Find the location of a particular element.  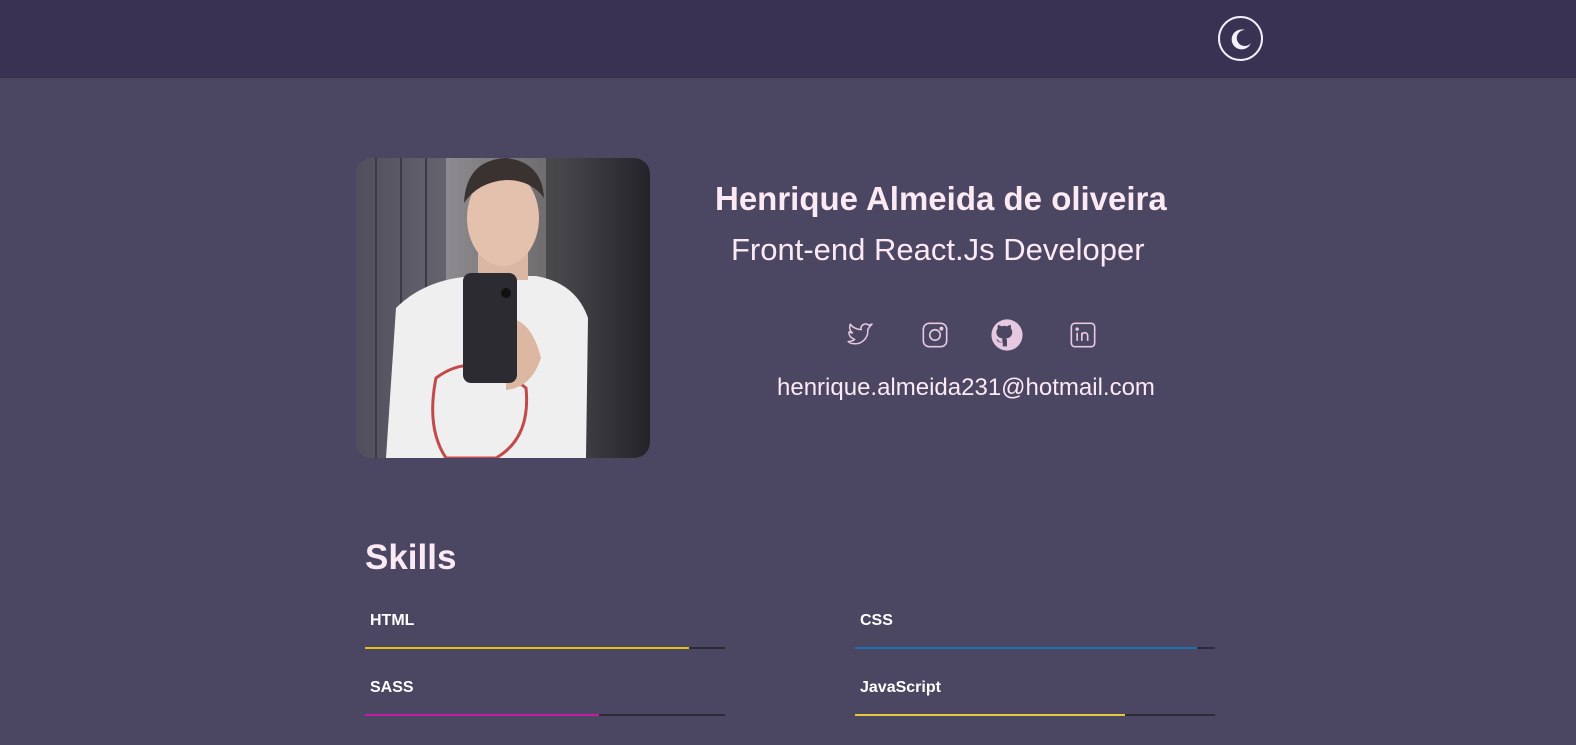

skill-css: CSS is located at coordinates (1035, 630).